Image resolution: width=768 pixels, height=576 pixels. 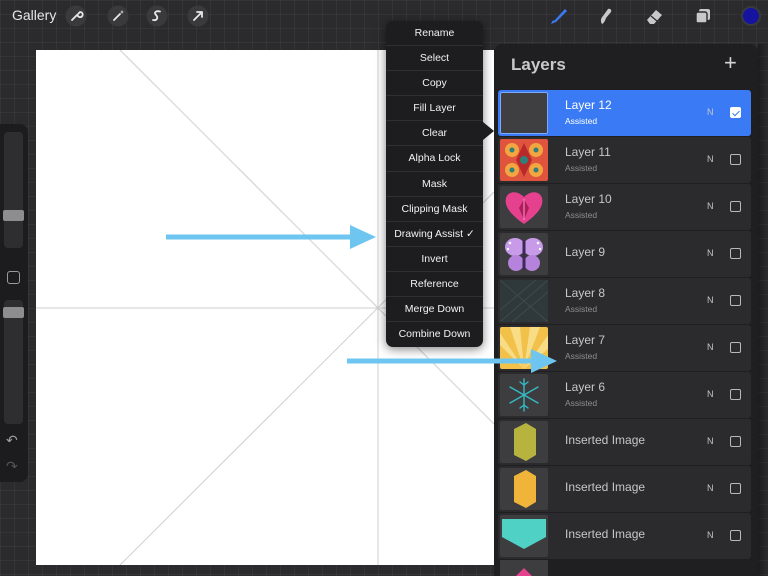 I want to click on selection-s-icon, so click(x=157, y=16).